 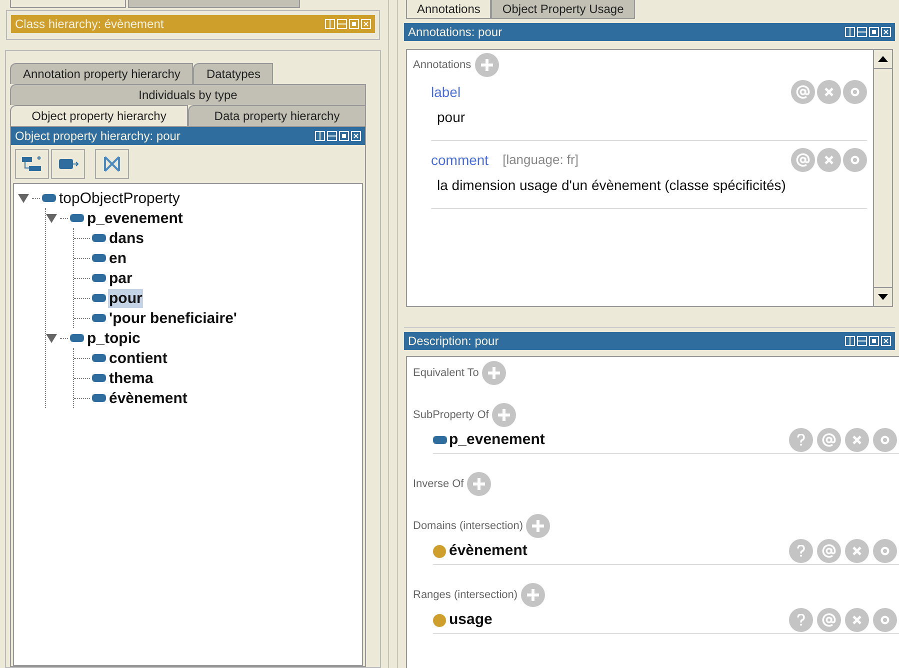 What do you see at coordinates (453, 341) in the screenshot?
I see `panel-title: Description: pour` at bounding box center [453, 341].